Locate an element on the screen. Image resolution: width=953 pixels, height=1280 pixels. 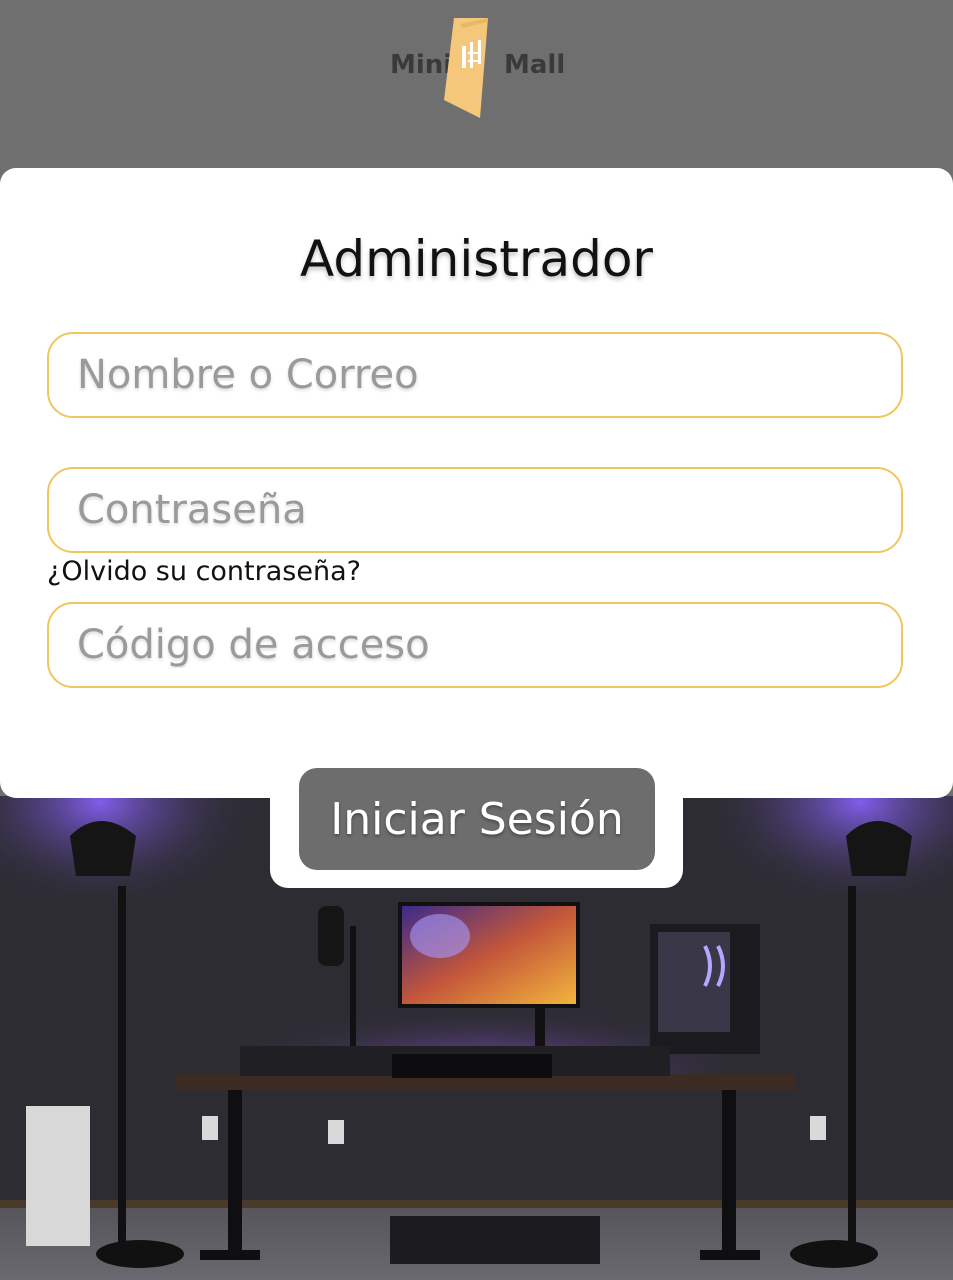
login-button: Iniciar Sesión is located at coordinates (477, 819).